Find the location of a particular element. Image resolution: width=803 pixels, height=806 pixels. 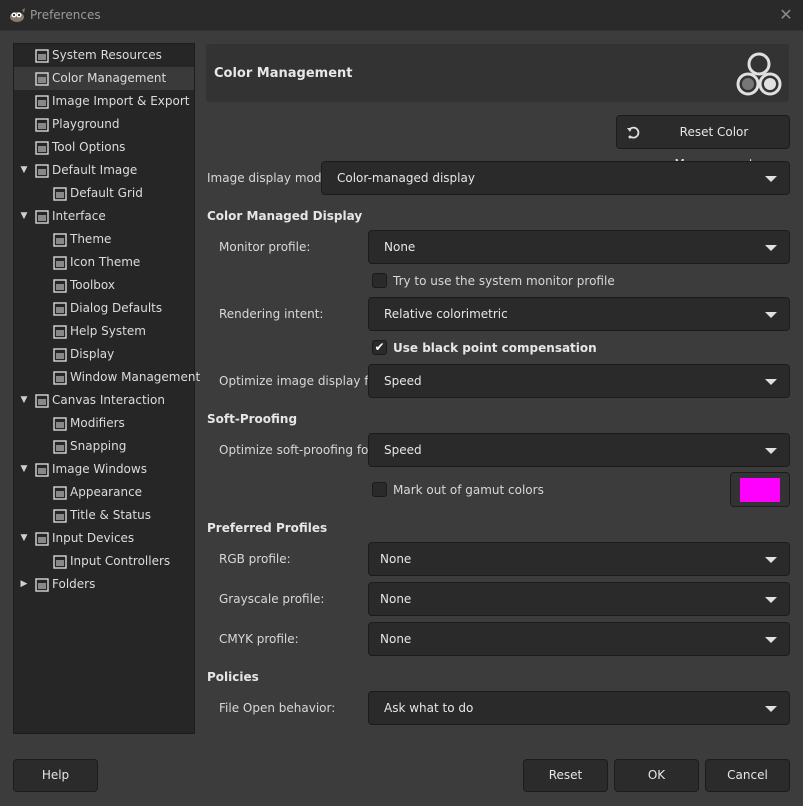

cmyk-profile-select: None is located at coordinates (579, 639).